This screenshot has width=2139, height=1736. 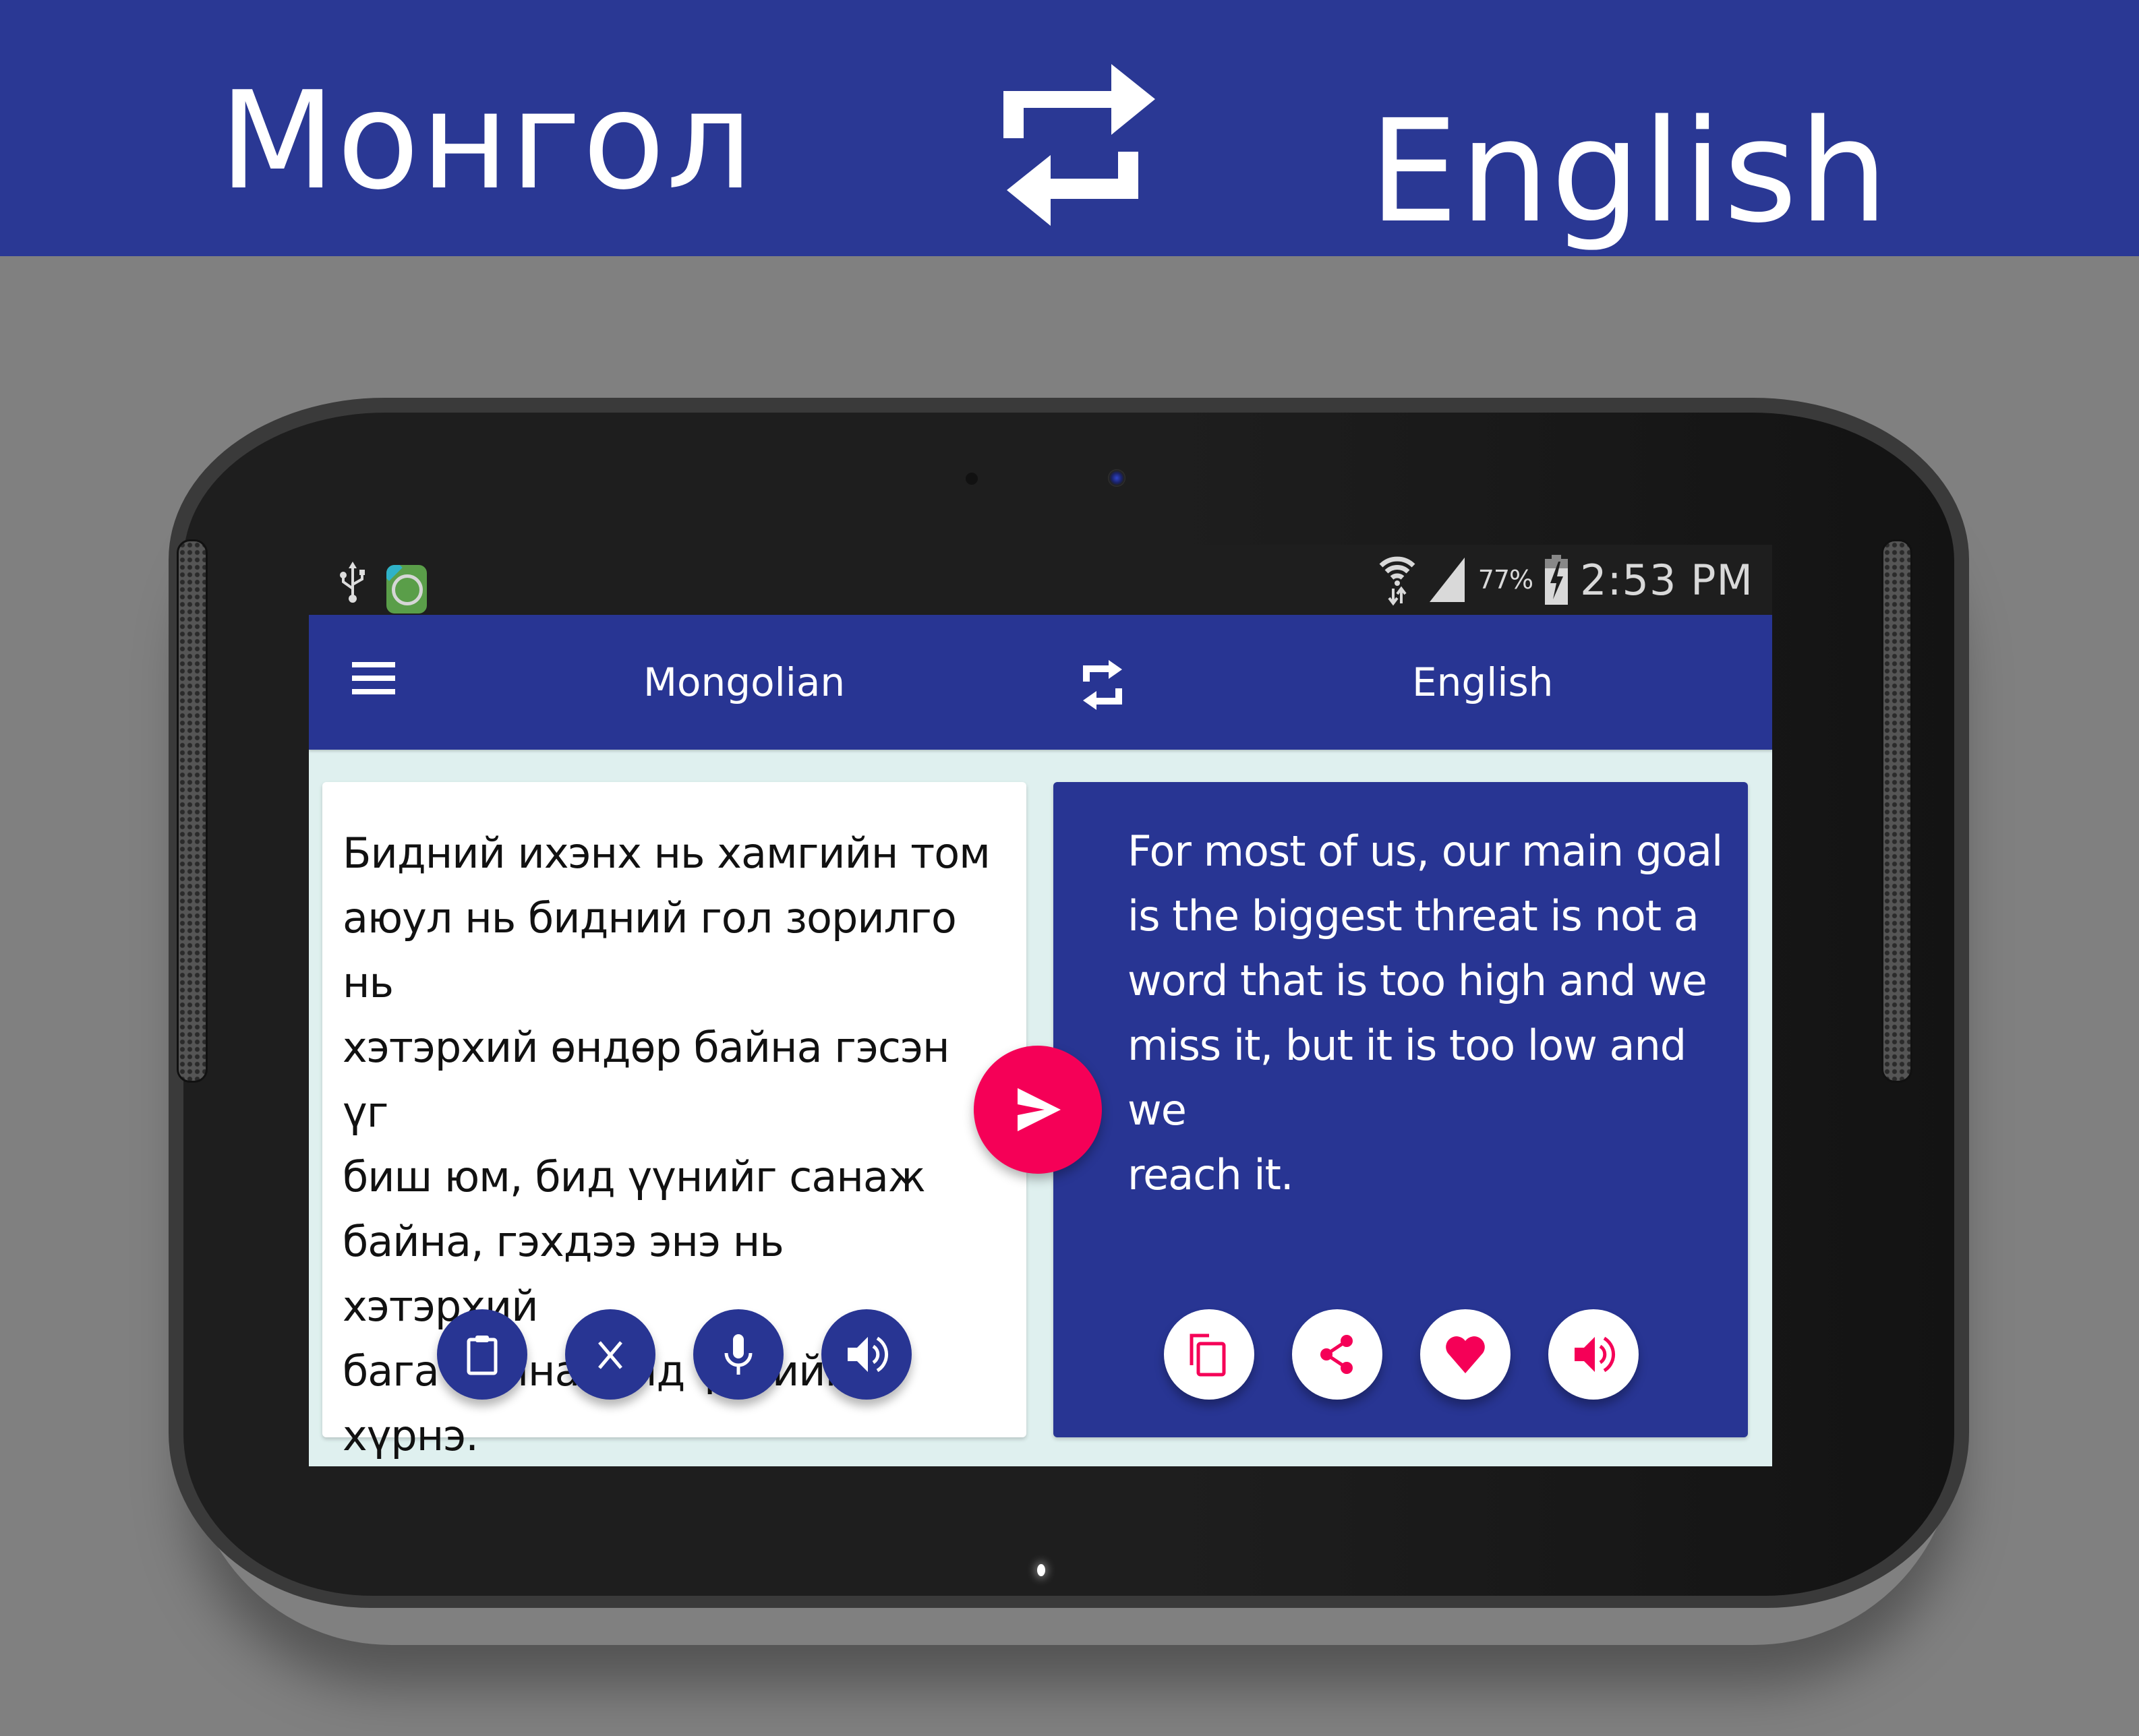 What do you see at coordinates (744, 682) in the screenshot?
I see `source-language-selector: Mongolian` at bounding box center [744, 682].